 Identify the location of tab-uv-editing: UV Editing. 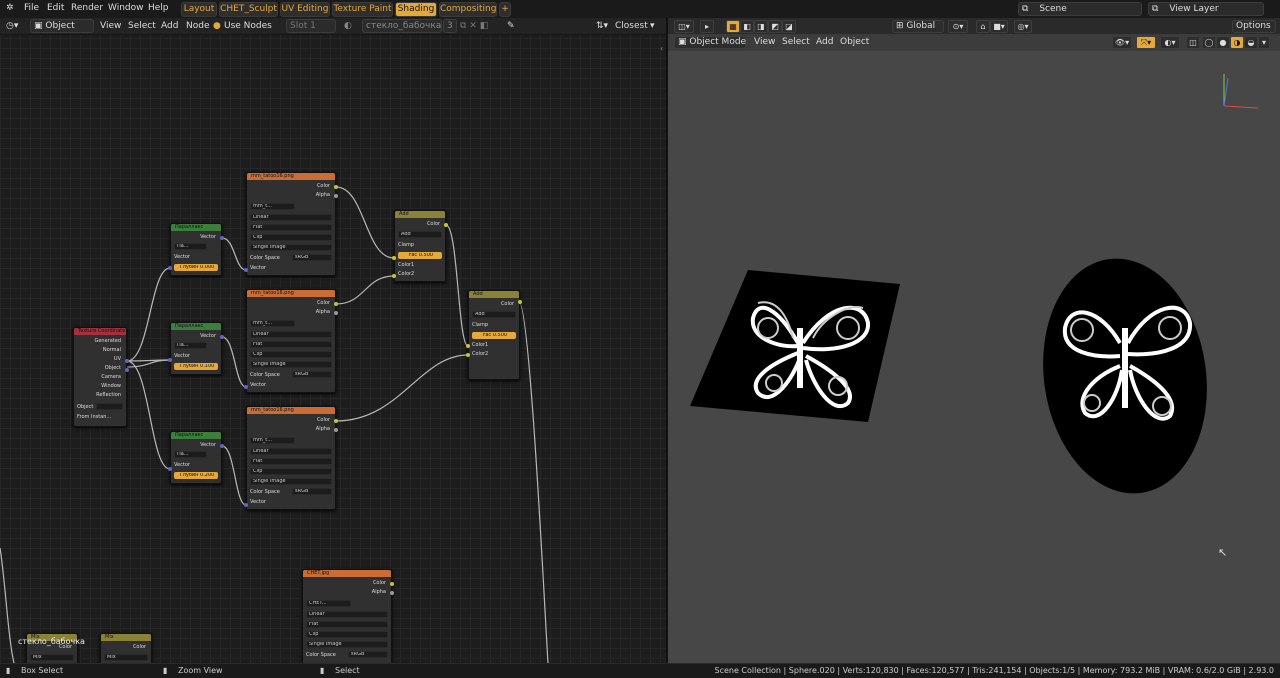
(305, 9).